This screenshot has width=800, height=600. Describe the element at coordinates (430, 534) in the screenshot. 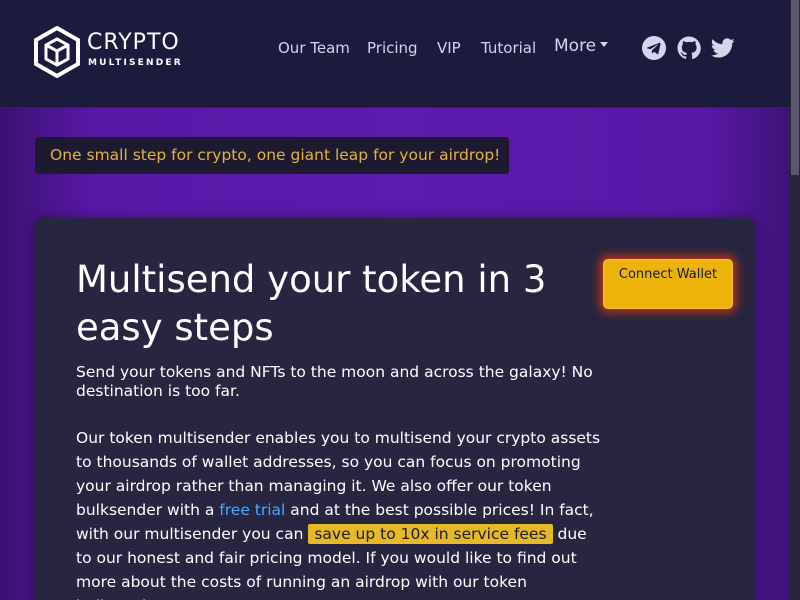

I see `savings-highlight: save up to 10x in service fees` at that location.